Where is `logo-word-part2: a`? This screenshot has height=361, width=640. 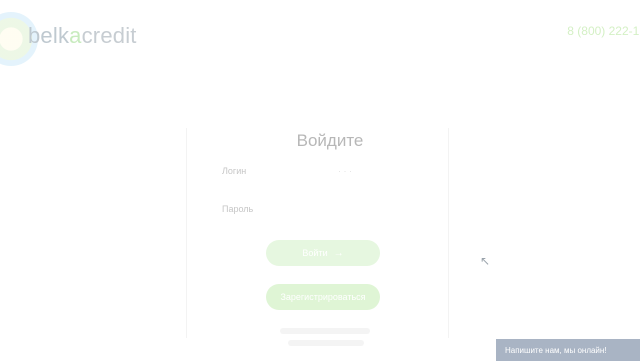 logo-word-part2: a is located at coordinates (75, 35).